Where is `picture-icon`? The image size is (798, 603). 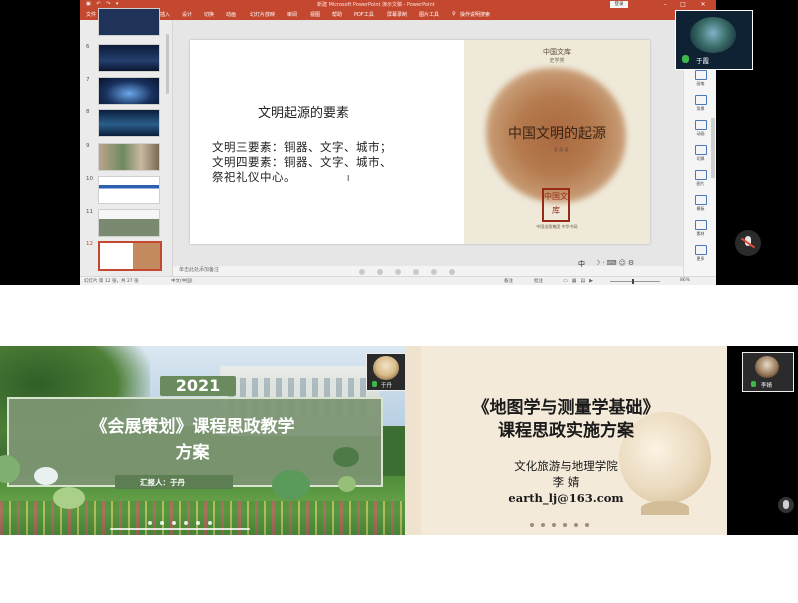 picture-icon is located at coordinates (700, 175).